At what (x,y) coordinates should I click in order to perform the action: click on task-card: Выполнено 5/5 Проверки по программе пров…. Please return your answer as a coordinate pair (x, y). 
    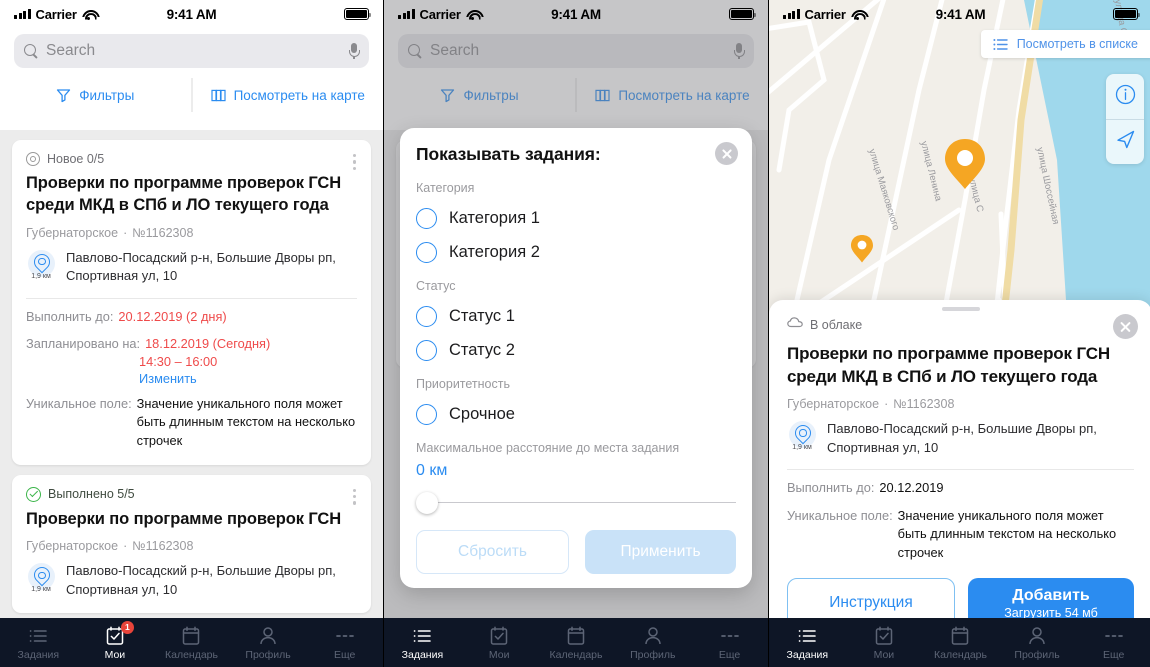
    Looking at the image, I should click on (191, 544).